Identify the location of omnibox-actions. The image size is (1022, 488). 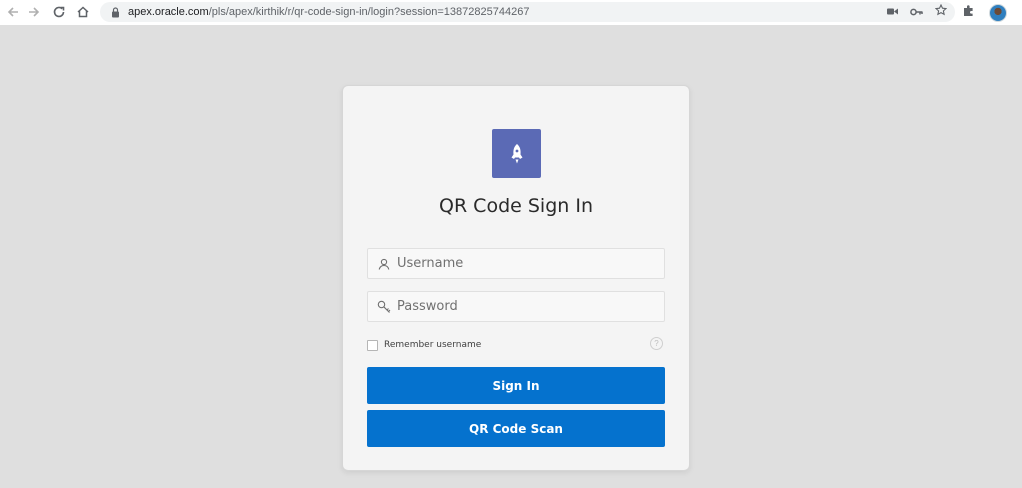
(917, 12).